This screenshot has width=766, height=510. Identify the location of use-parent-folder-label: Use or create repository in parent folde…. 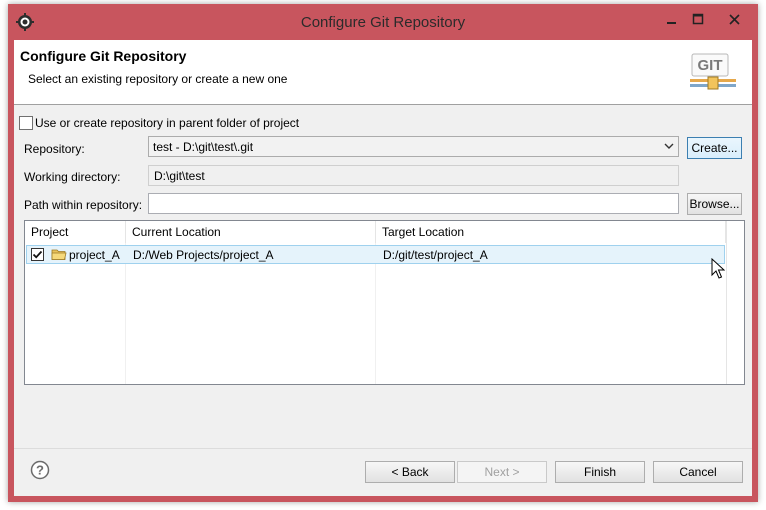
(167, 123).